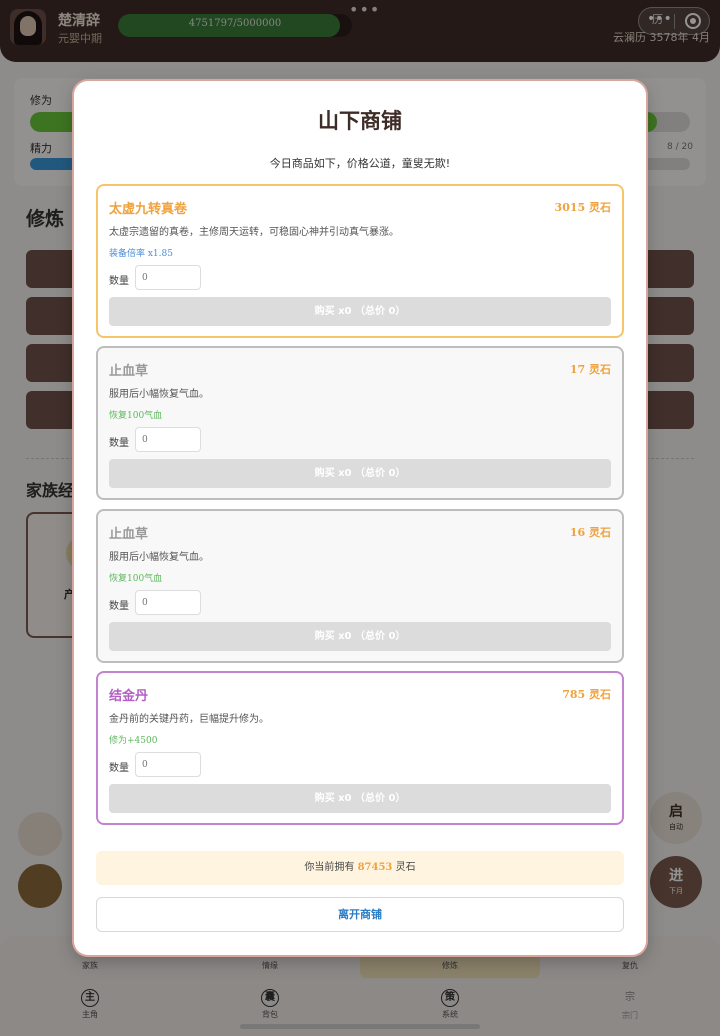  I want to click on balance-amount: 87453, so click(375, 867).